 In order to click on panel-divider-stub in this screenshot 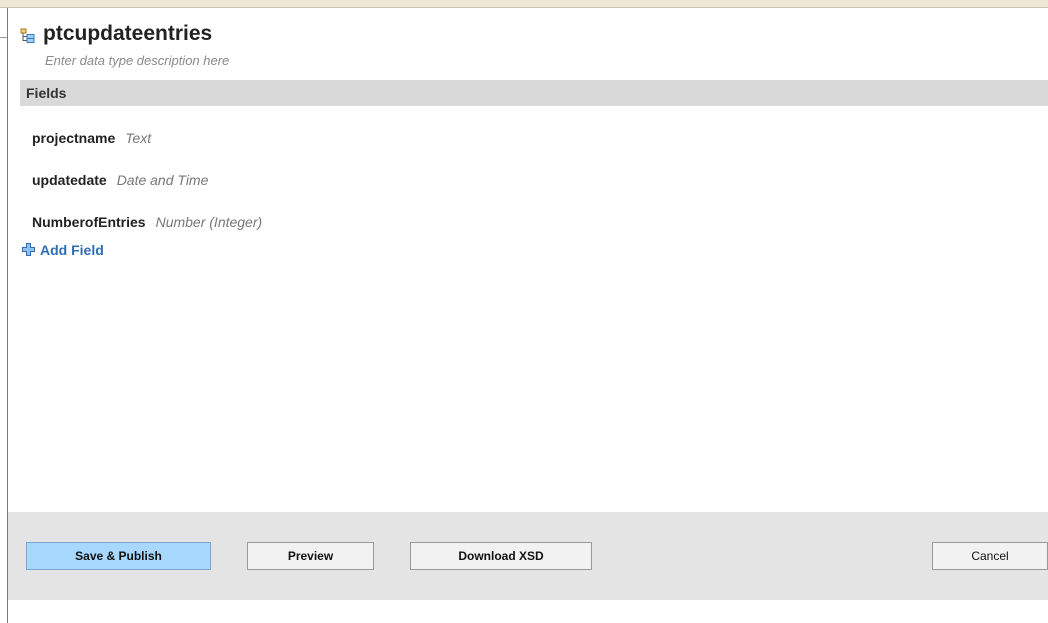, I will do `click(3, 37)`.